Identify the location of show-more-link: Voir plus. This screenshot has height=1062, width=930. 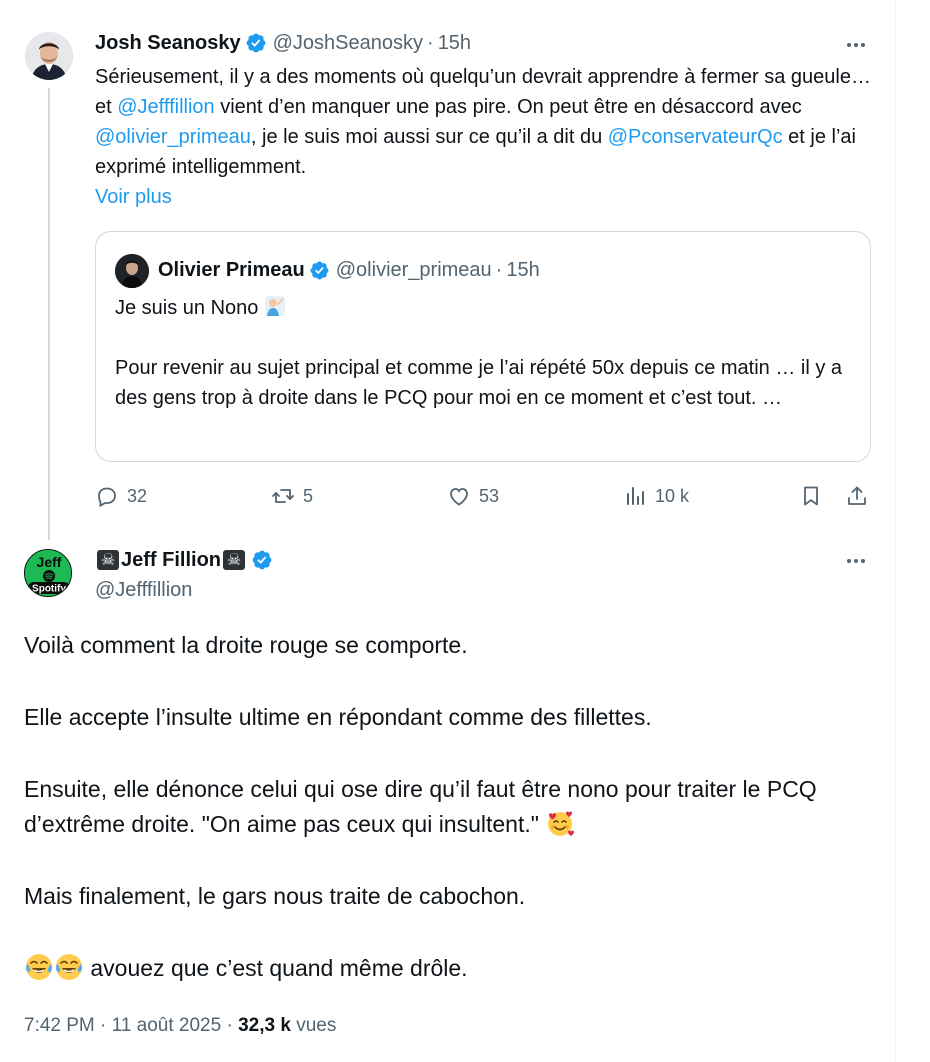
(133, 197).